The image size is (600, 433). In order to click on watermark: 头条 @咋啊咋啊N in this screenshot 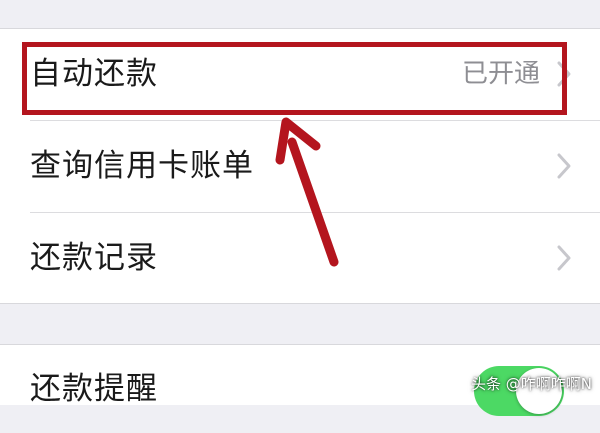, I will do `click(531, 384)`.